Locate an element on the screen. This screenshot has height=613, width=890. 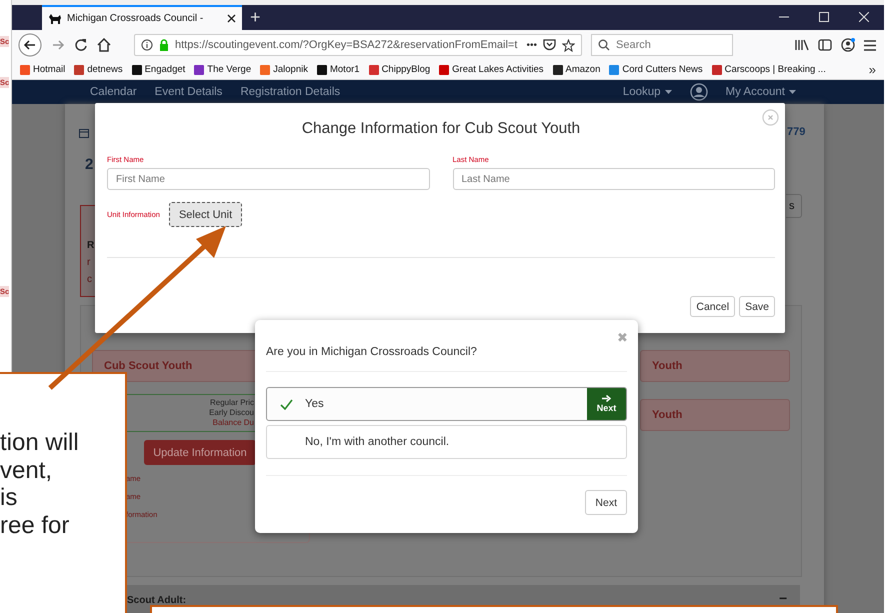
browser-tab: Michigan Crossroads Council - is located at coordinates (142, 17).